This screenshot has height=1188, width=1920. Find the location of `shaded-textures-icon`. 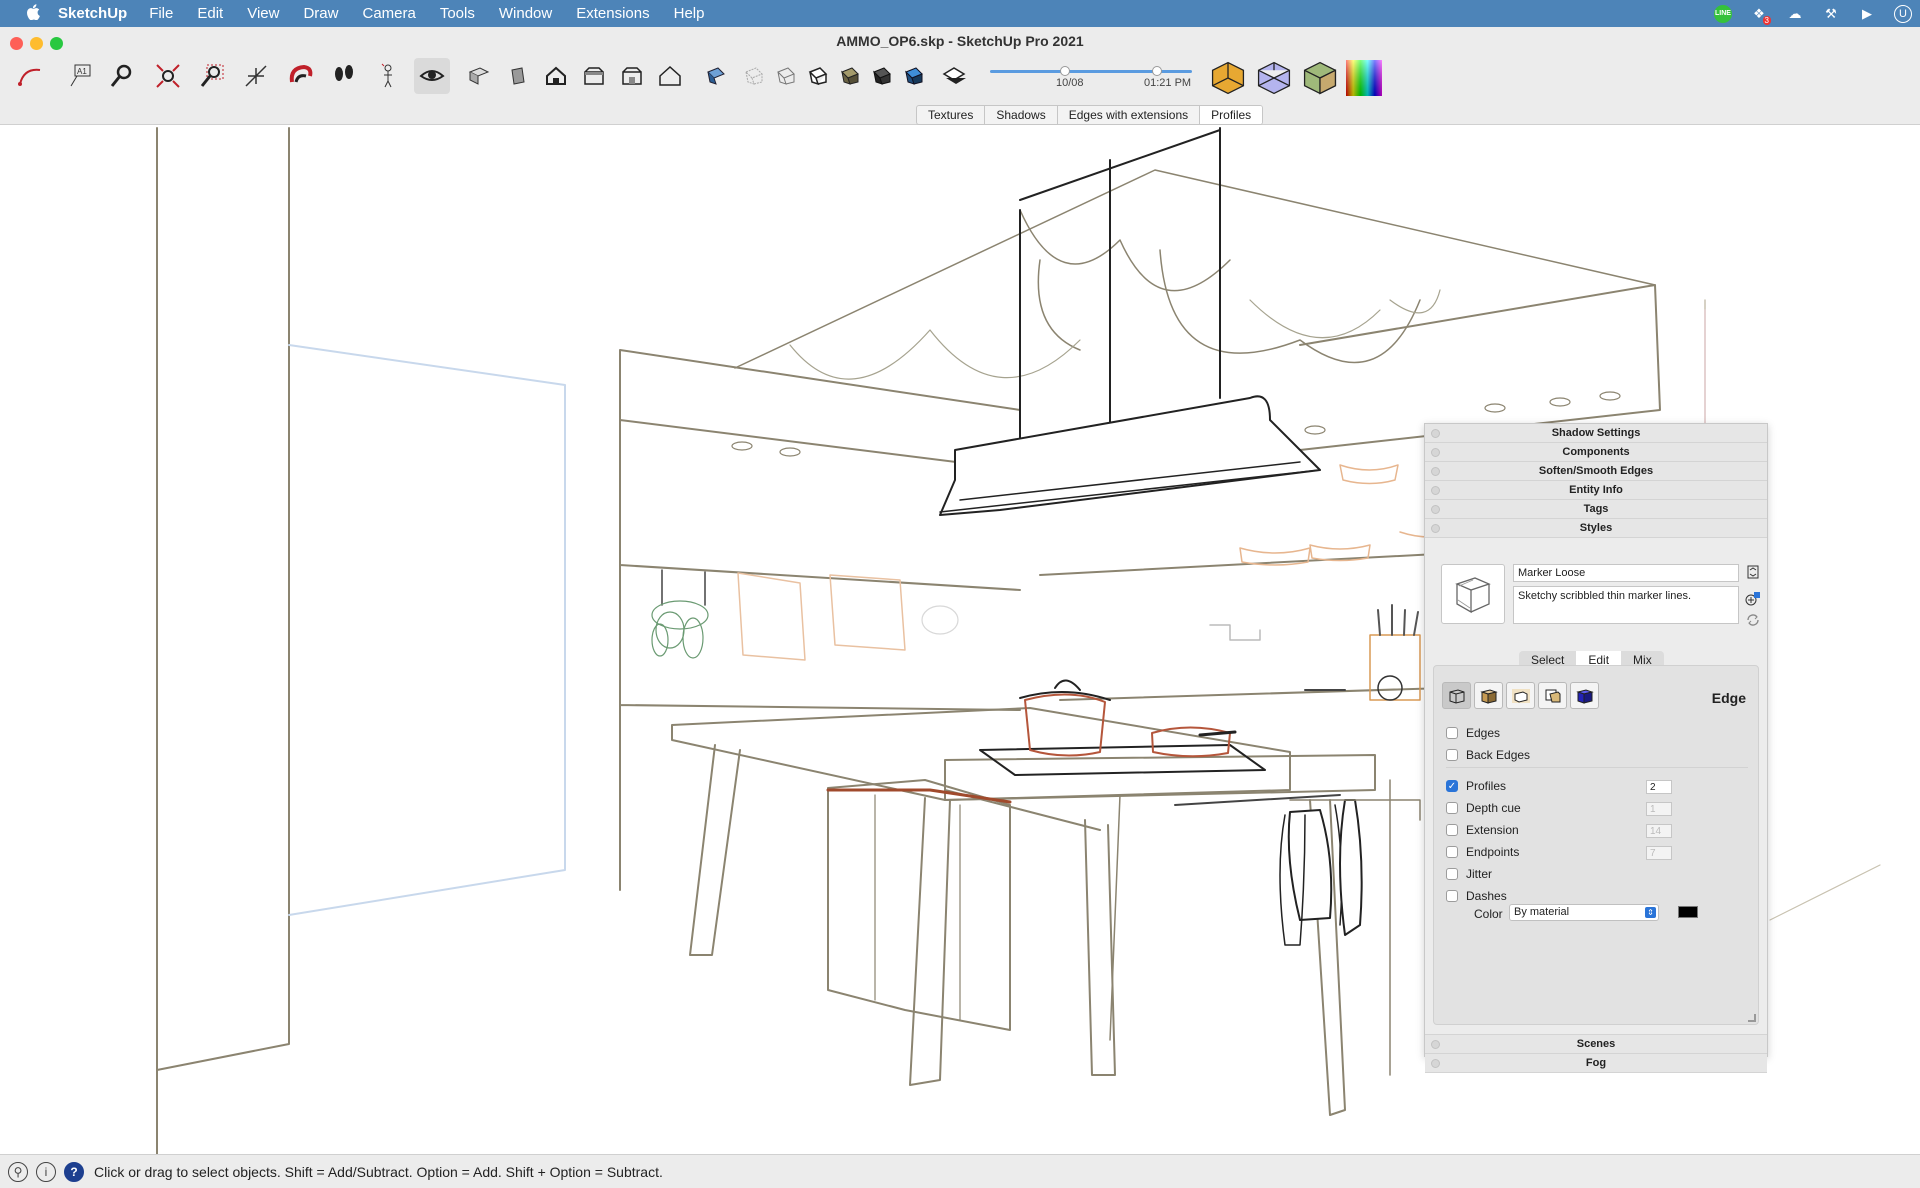

shaded-textures-icon is located at coordinates (882, 76).